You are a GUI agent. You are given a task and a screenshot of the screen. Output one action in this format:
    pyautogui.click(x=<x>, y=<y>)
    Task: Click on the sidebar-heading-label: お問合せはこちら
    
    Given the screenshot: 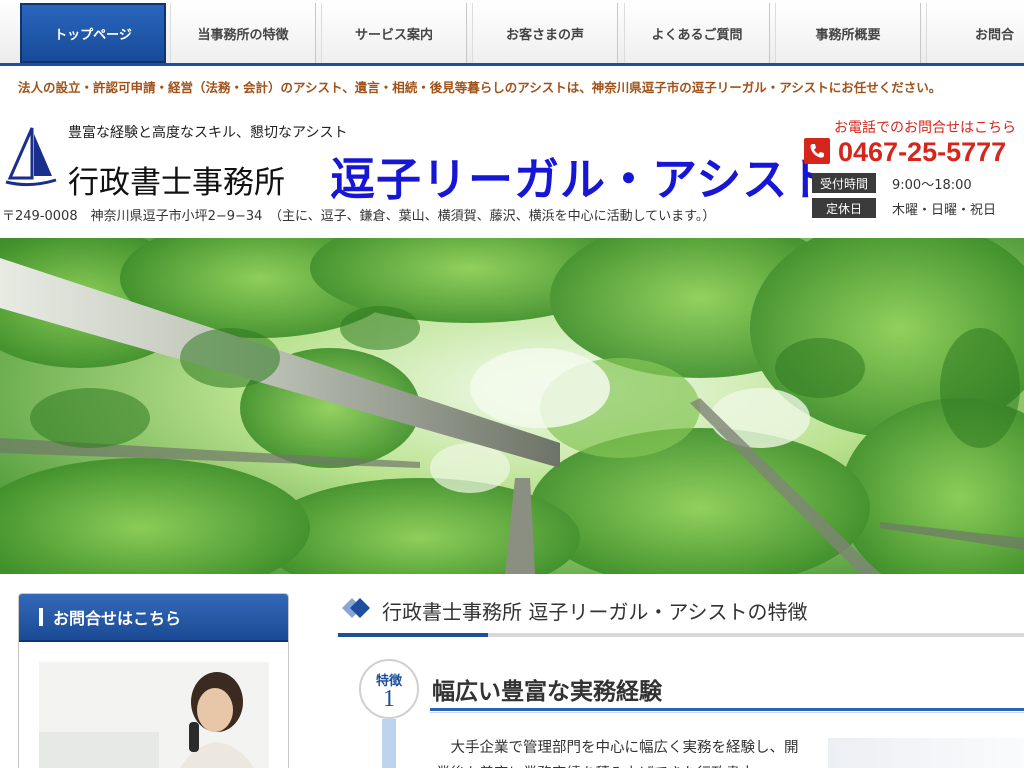 What is the action you would take?
    pyautogui.click(x=117, y=618)
    